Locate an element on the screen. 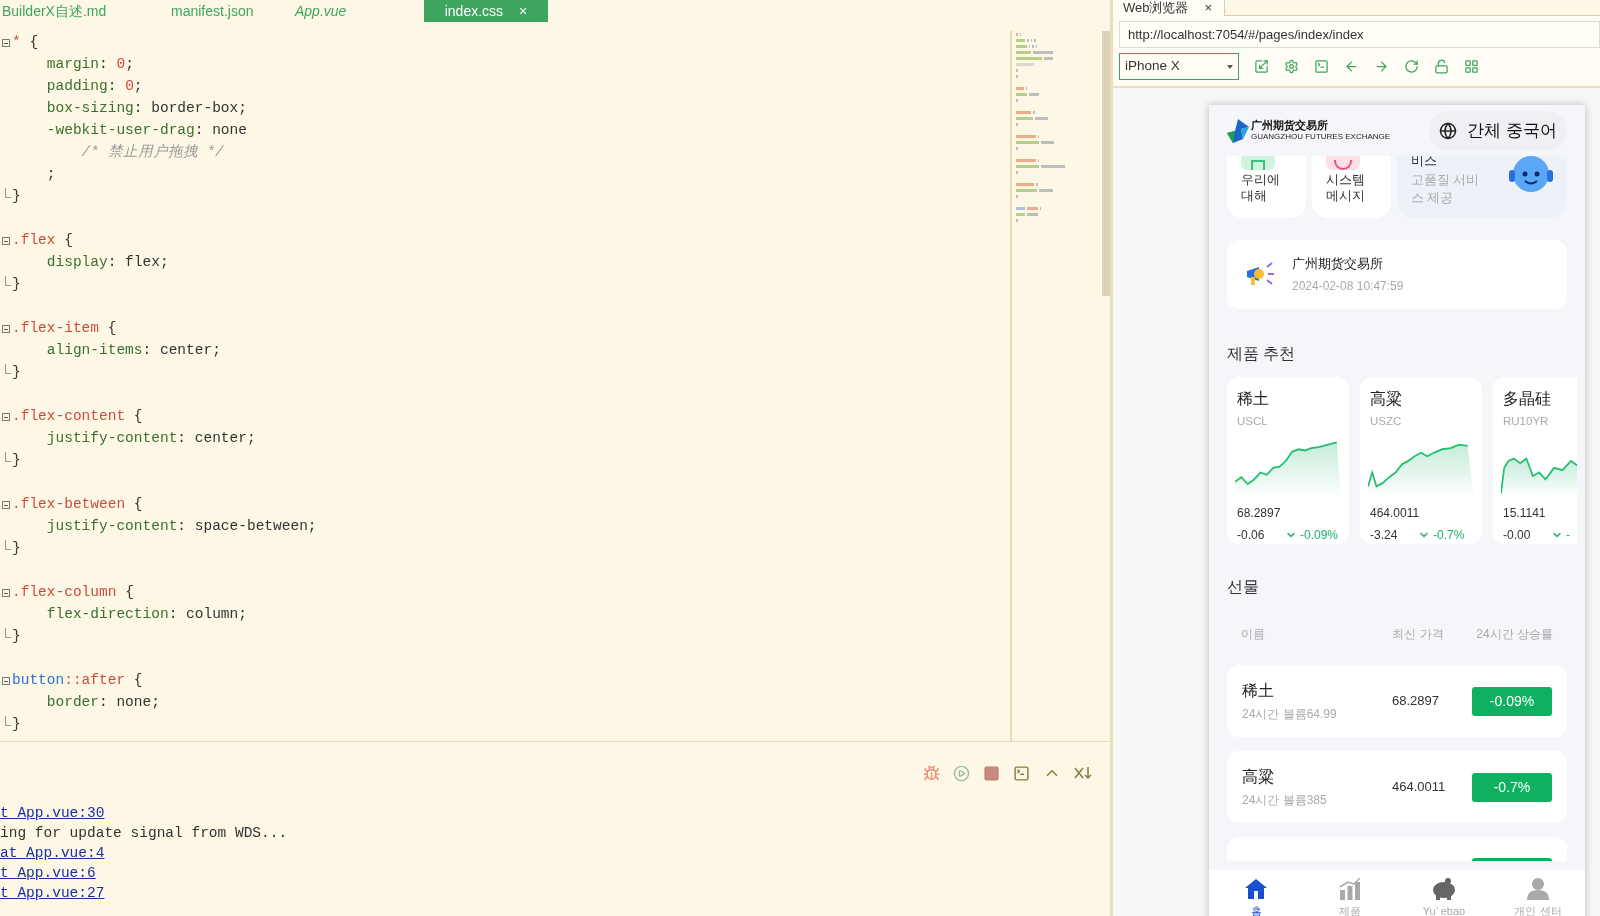  code-line: flex-direction: column; is located at coordinates (146, 615).